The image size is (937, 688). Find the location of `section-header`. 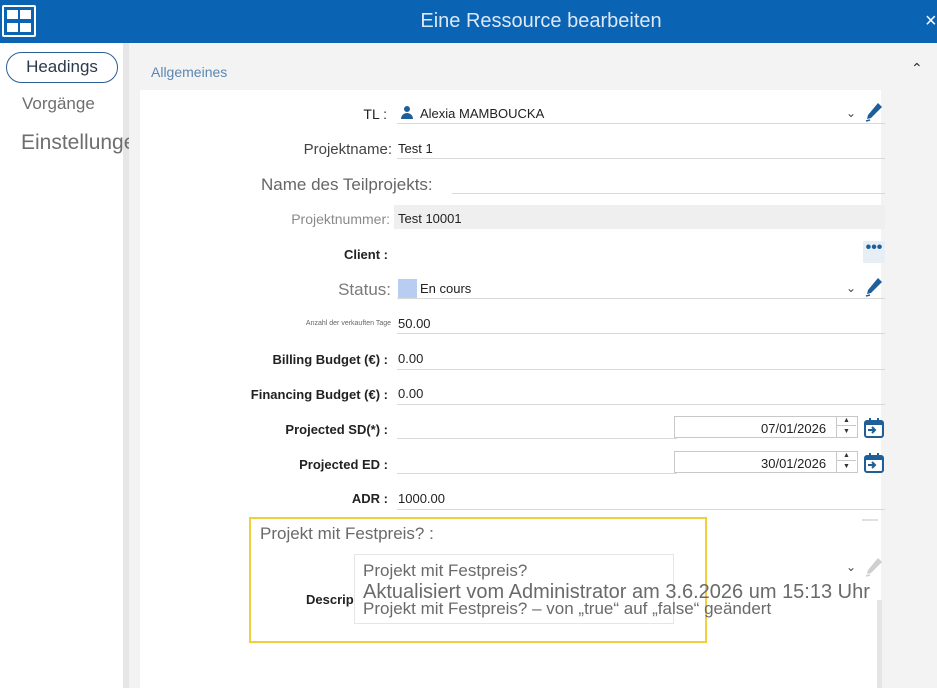

section-header is located at coordinates (538, 71).